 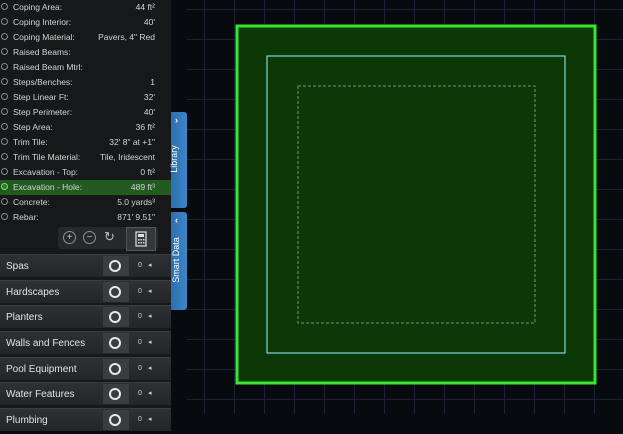 I want to click on property-label: Coping Interior:, so click(x=42, y=22).